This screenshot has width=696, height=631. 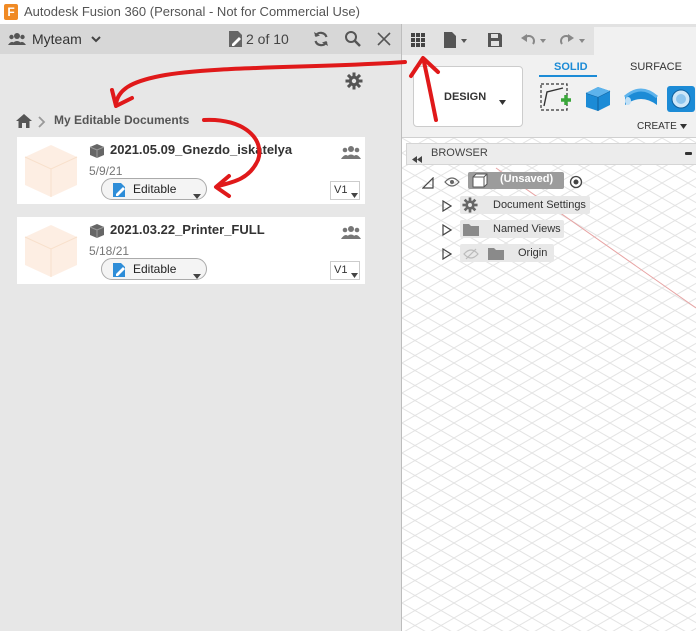 What do you see at coordinates (495, 42) in the screenshot?
I see `save-icon` at bounding box center [495, 42].